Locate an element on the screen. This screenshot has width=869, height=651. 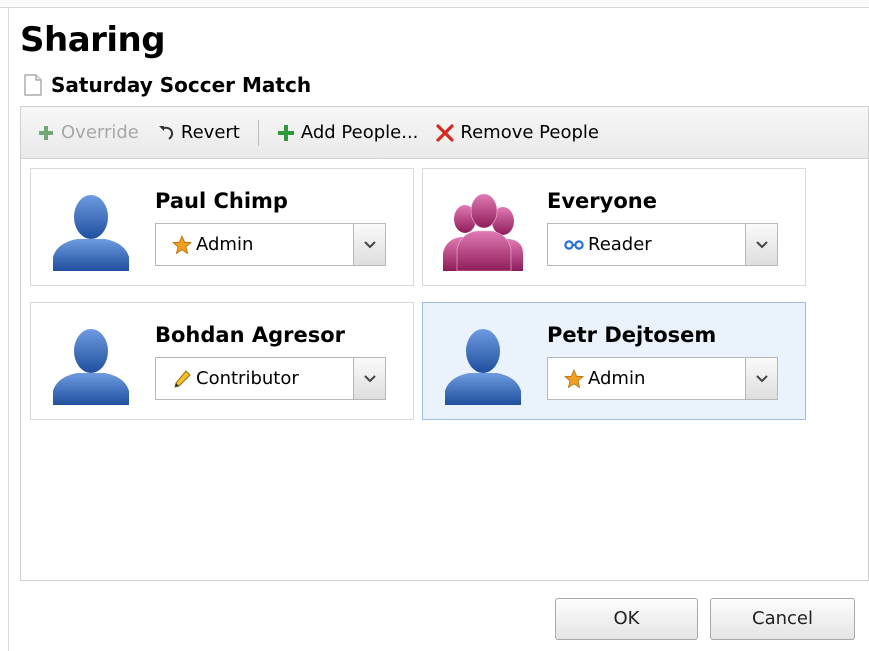
glasses-icon is located at coordinates (574, 244).